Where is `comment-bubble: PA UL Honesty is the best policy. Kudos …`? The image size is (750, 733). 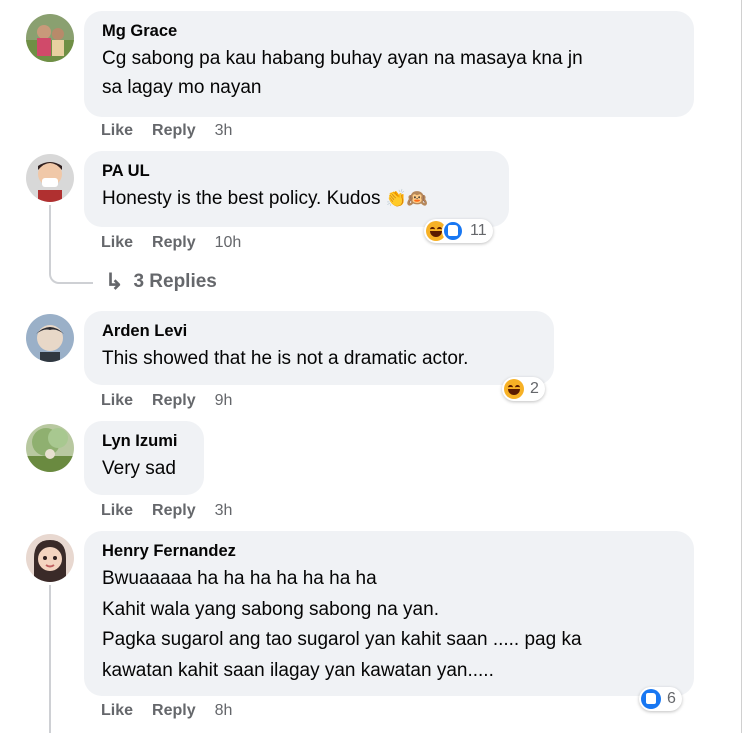 comment-bubble: PA UL Honesty is the best policy. Kudos … is located at coordinates (296, 189).